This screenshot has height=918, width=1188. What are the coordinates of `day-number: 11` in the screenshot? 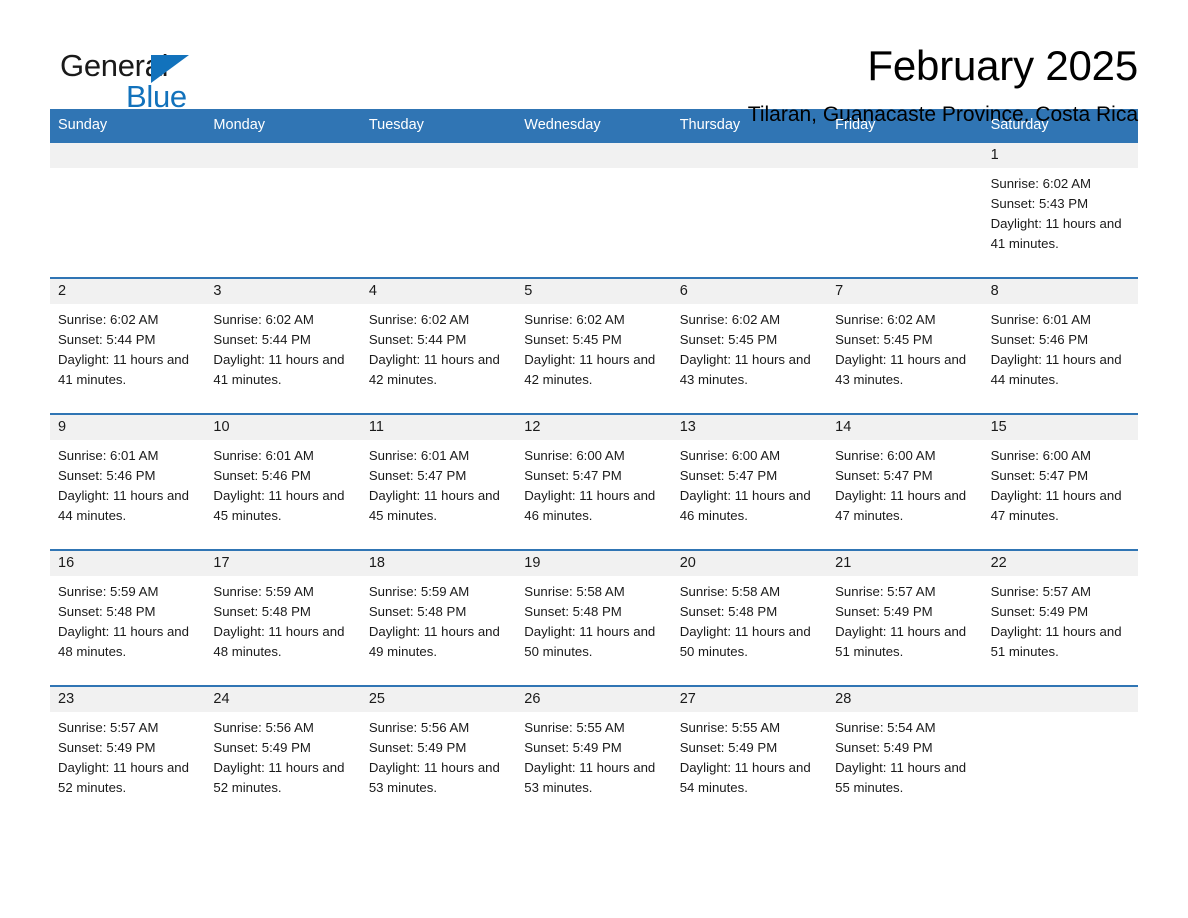 It's located at (438, 427).